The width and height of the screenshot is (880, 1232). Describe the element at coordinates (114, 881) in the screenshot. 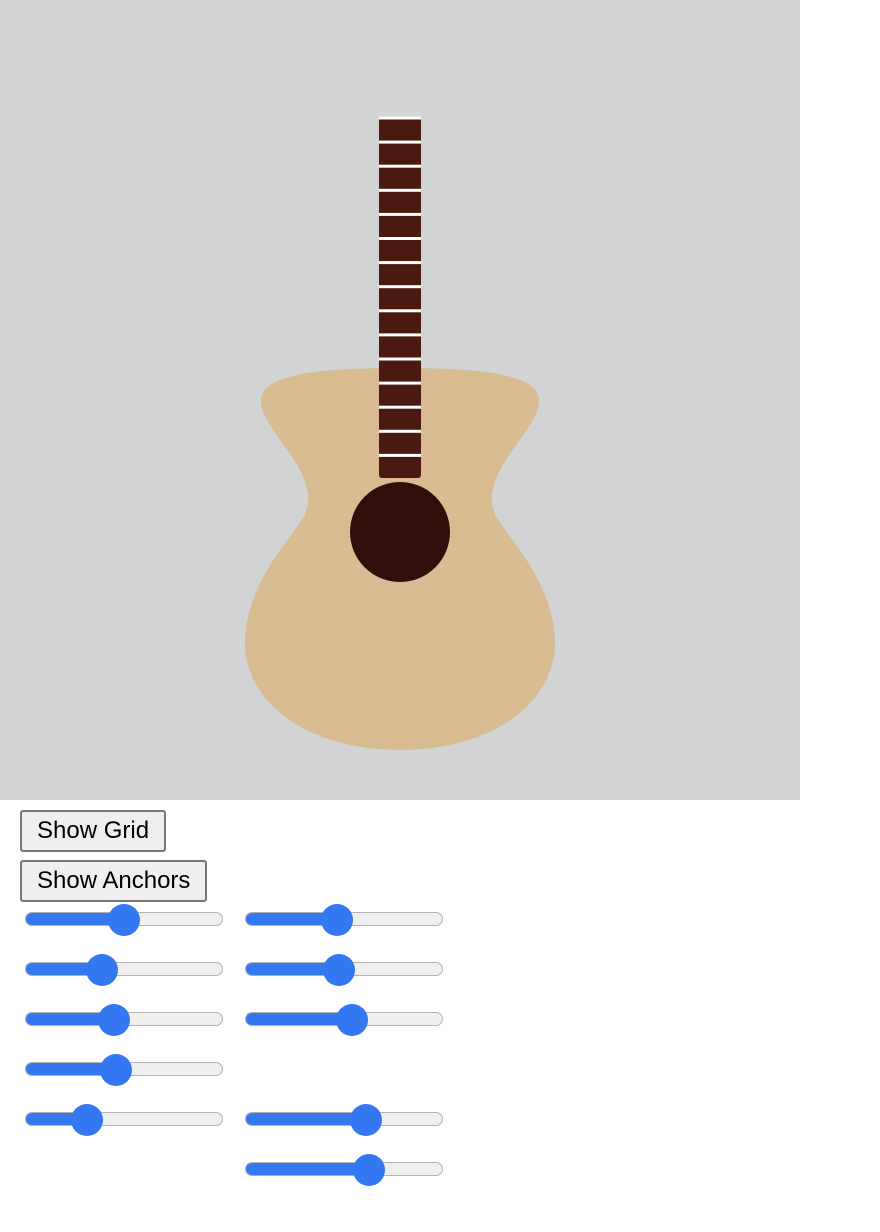

I see `show-anchors-button: Show Anchors` at that location.